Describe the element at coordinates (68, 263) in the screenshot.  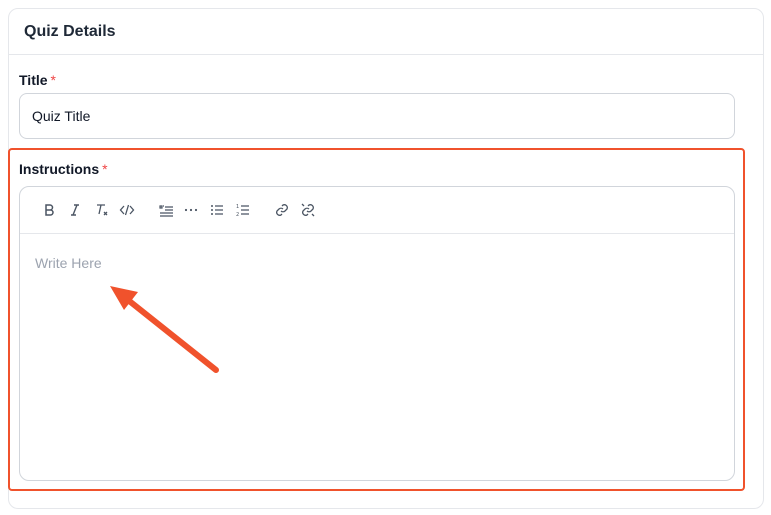
I see `editor-placeholder: Write Here` at that location.